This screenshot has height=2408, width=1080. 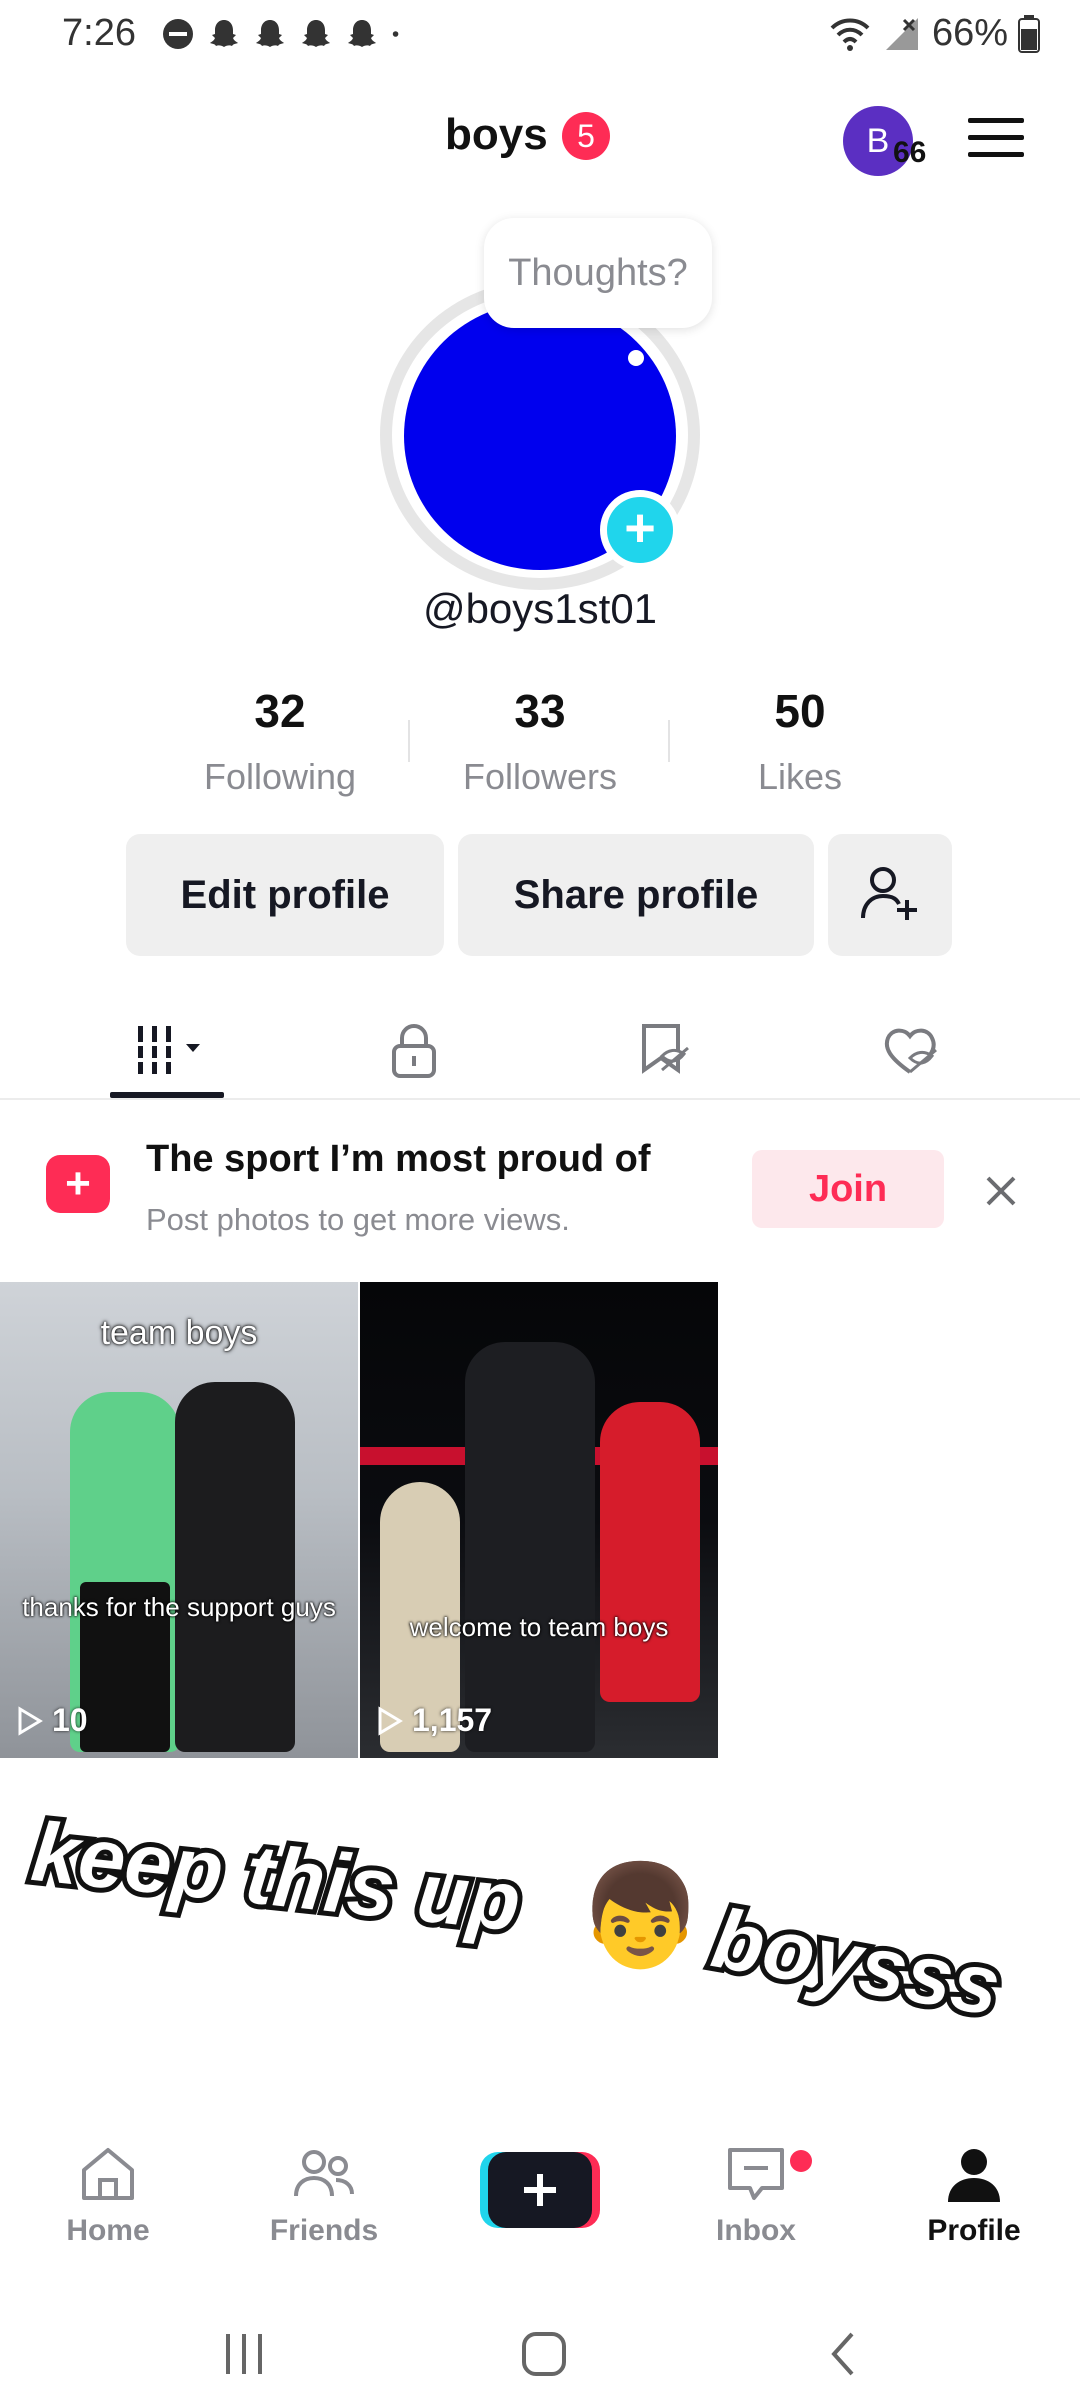 What do you see at coordinates (539, 1627) in the screenshot?
I see `video-caption: welcome to team boys` at bounding box center [539, 1627].